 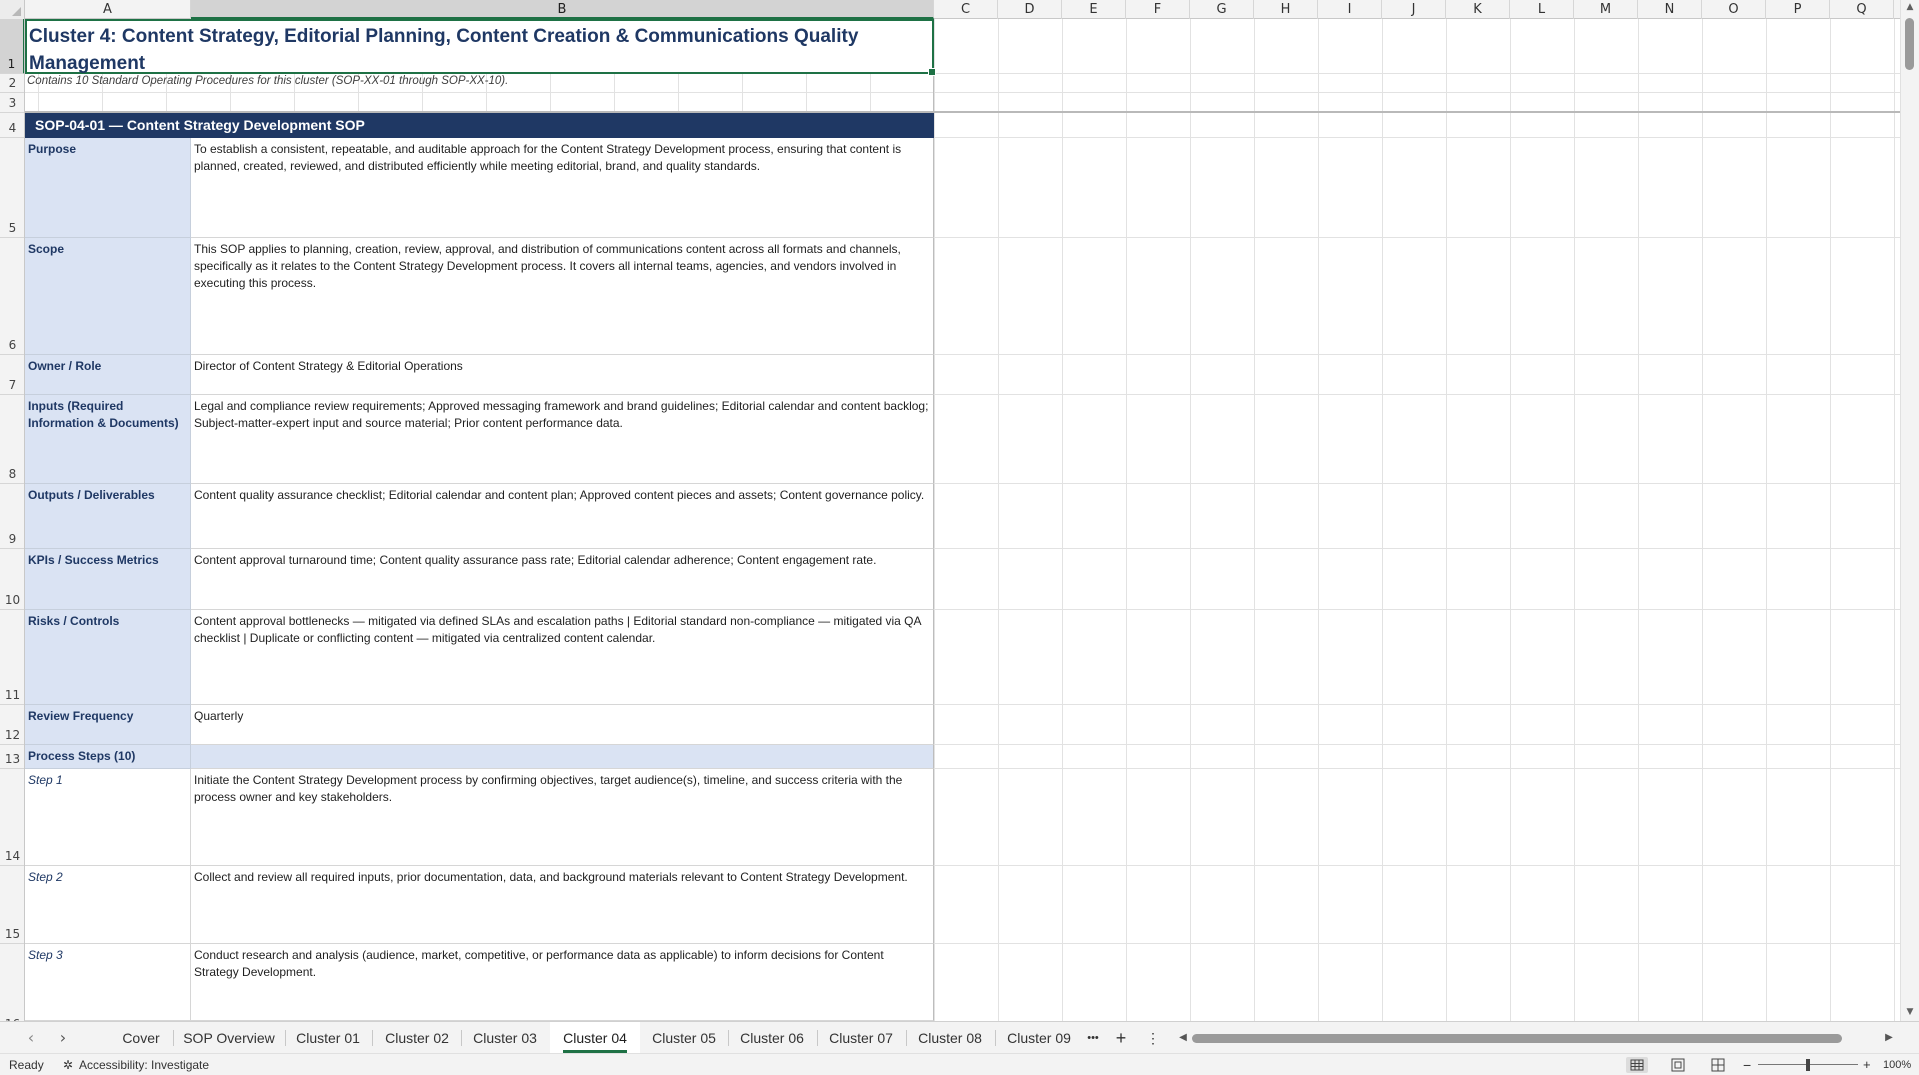 What do you see at coordinates (12, 982) in the screenshot?
I see `row-header-16: 16` at bounding box center [12, 982].